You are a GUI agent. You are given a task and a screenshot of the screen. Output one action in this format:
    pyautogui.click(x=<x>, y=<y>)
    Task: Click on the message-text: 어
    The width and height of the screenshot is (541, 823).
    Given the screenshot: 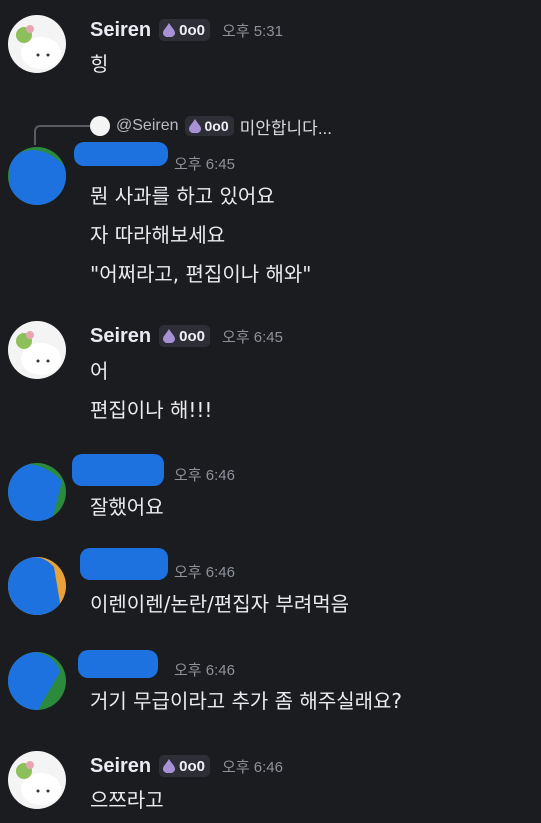 What is the action you would take?
    pyautogui.click(x=99, y=371)
    